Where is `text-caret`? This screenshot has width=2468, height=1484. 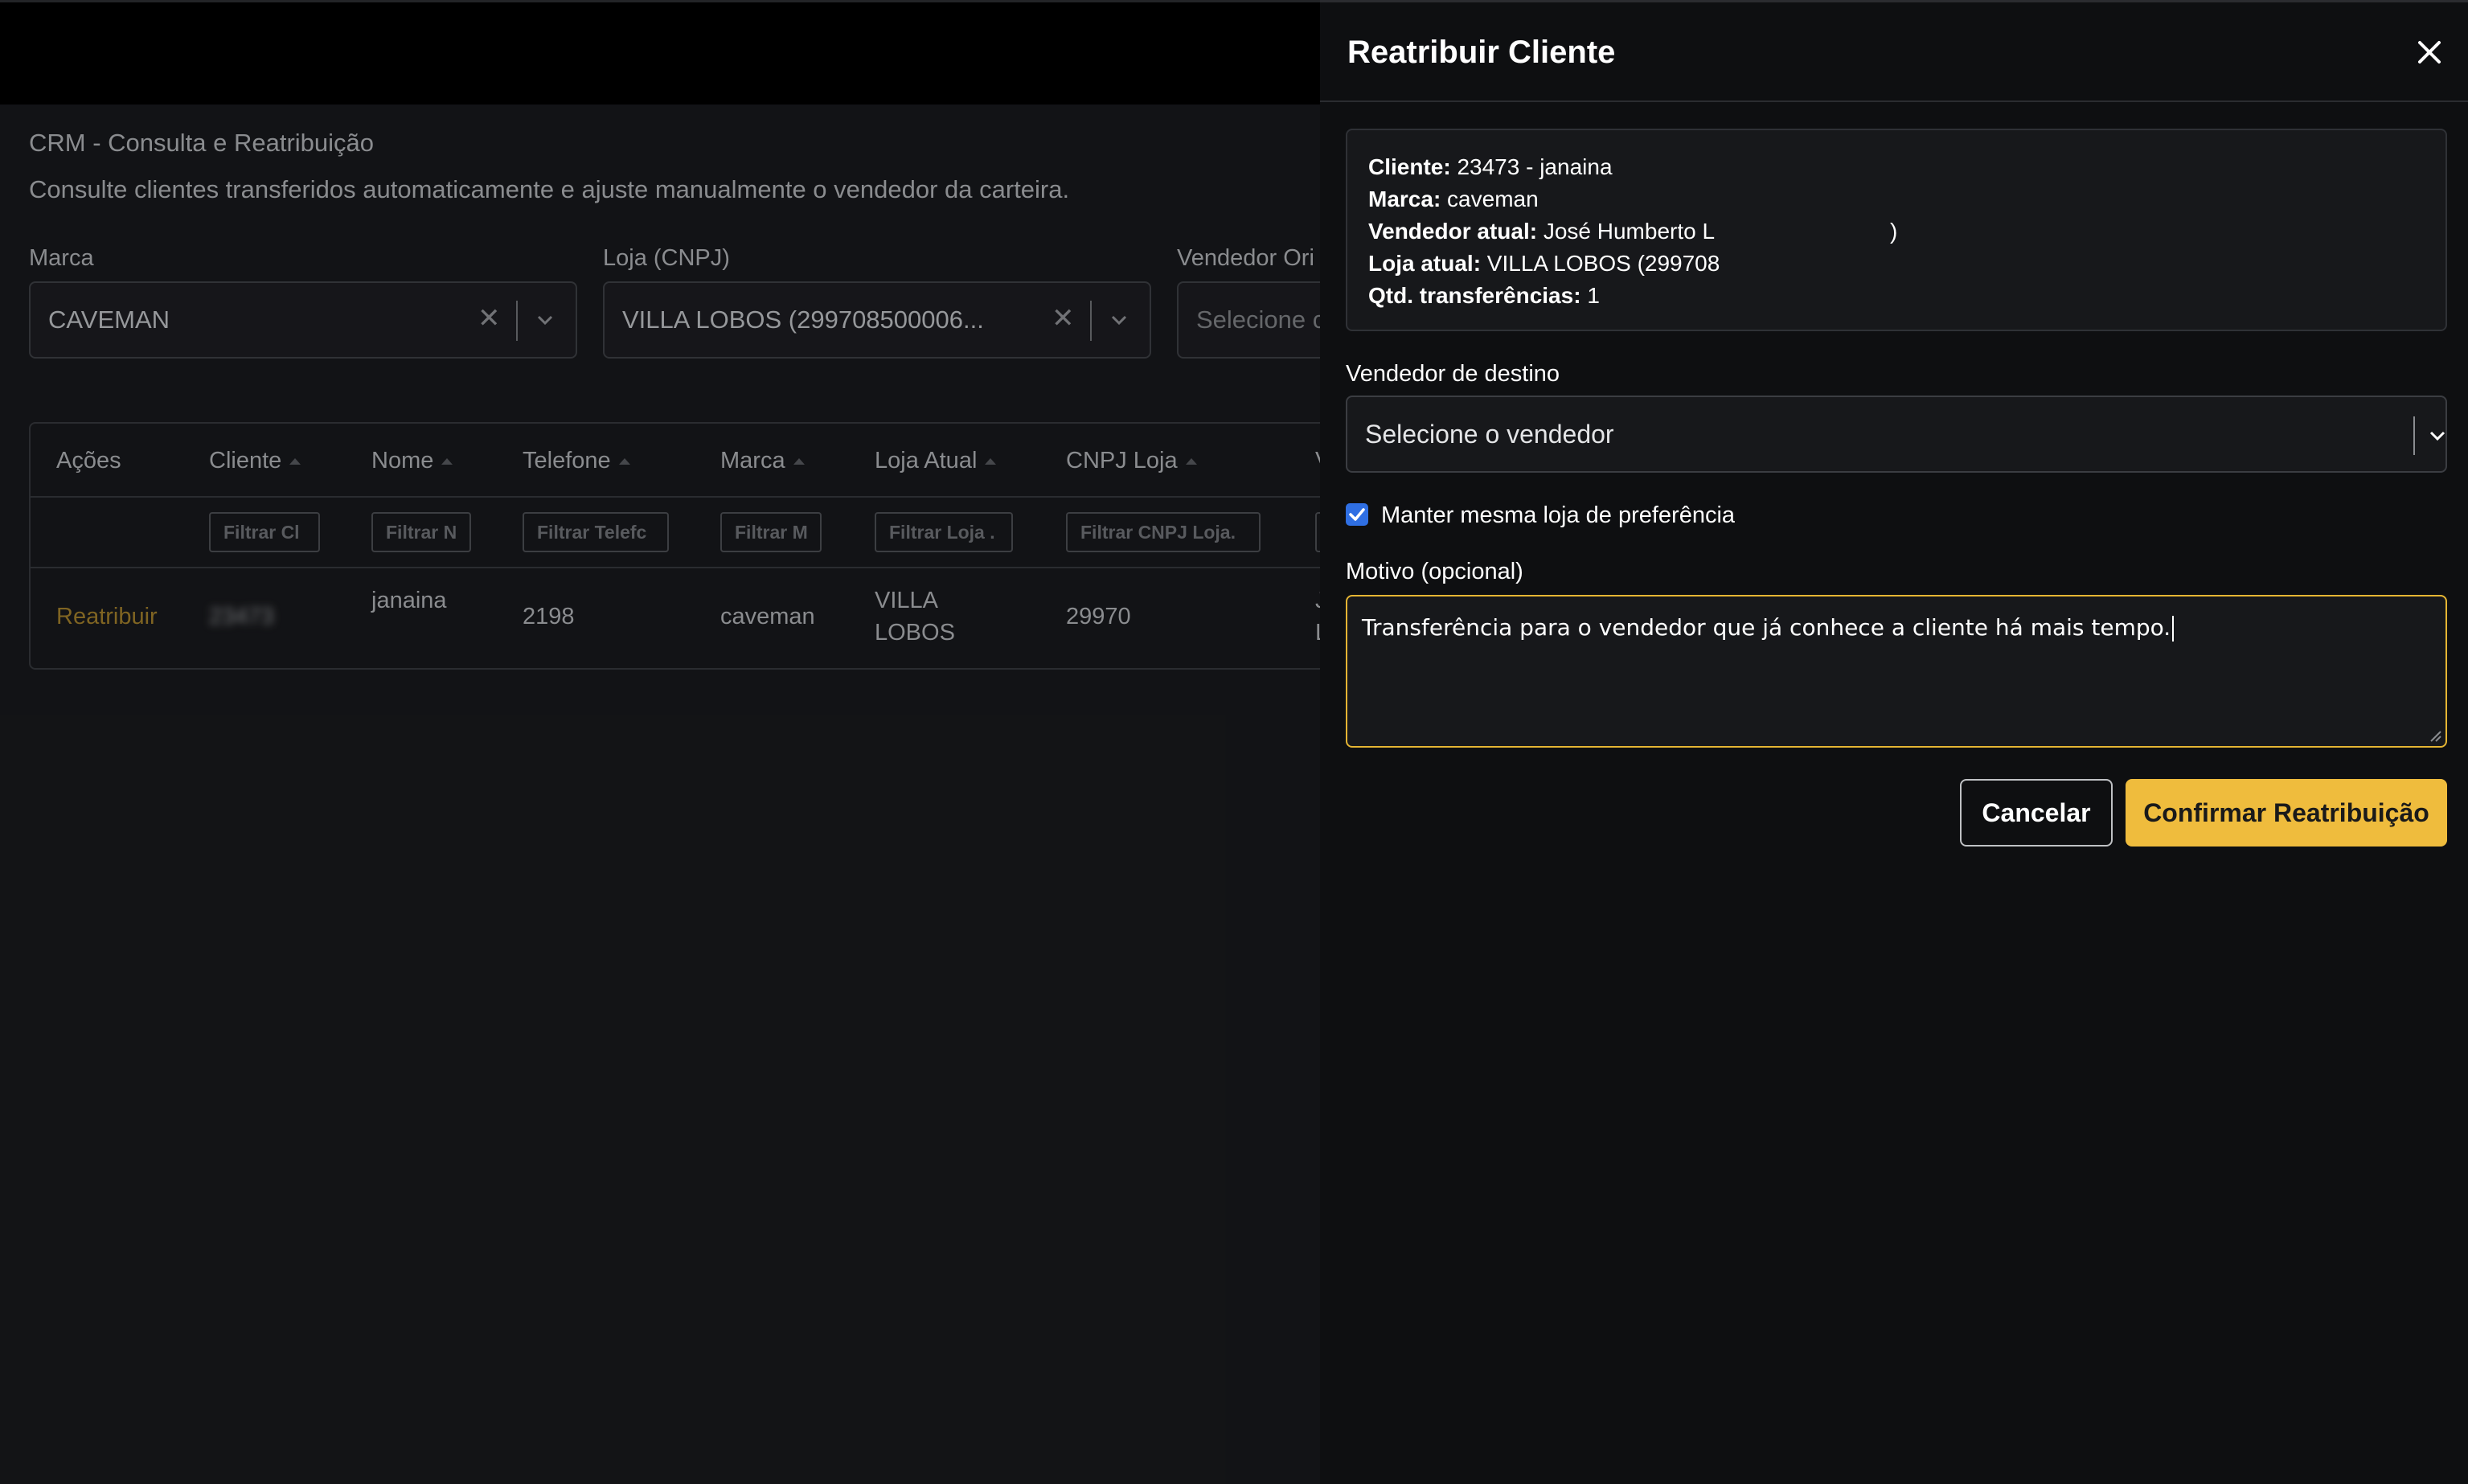
text-caret is located at coordinates (2173, 629).